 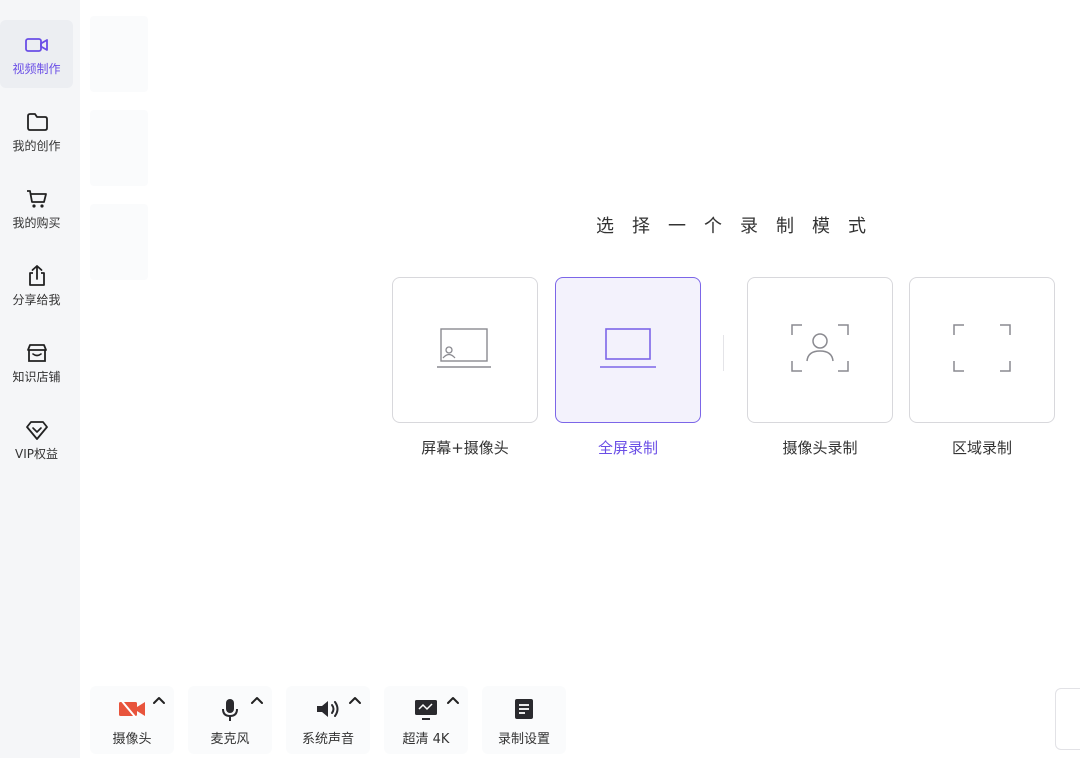 I want to click on microphone-button: 麦克风, so click(x=230, y=720).